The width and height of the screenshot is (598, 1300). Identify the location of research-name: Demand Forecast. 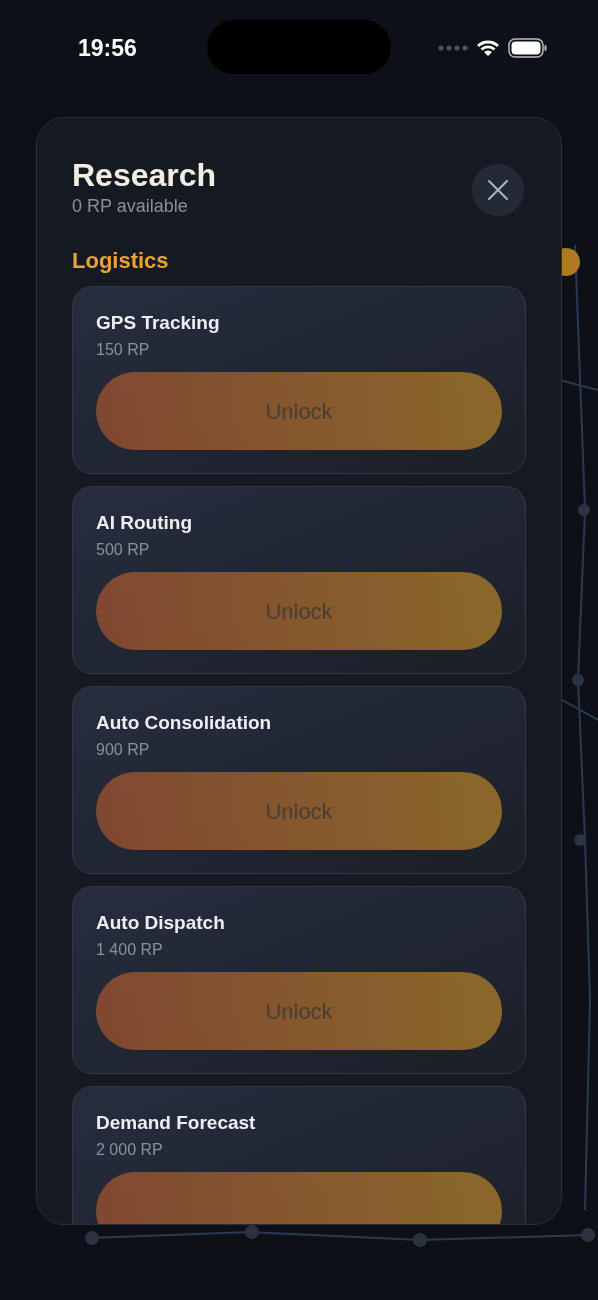
(176, 1123).